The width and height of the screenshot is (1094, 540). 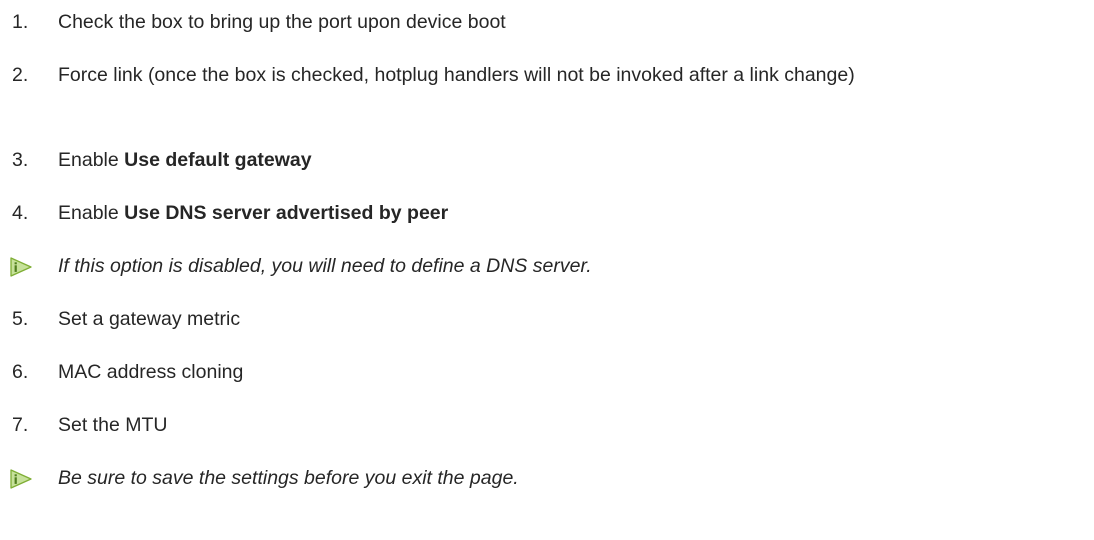 I want to click on step-text: Enable Use DNS server advertised by peer, so click(x=569, y=213).